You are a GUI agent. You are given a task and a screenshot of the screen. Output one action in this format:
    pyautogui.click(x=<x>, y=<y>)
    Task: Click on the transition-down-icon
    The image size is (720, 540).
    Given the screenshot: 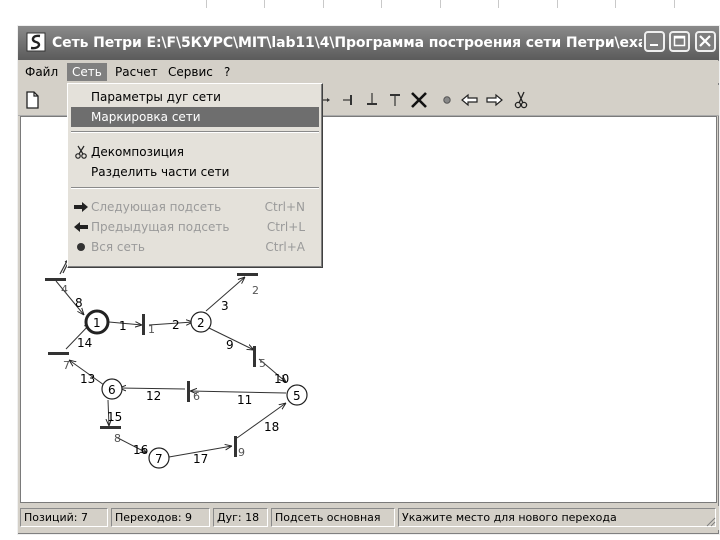 What is the action you would take?
    pyautogui.click(x=372, y=100)
    